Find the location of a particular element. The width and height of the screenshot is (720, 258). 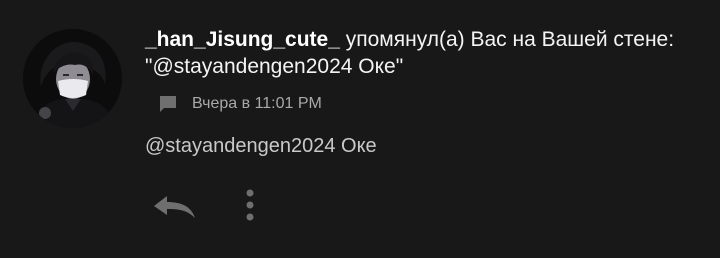

notification-meta: Вчера в 11:01 PM is located at coordinates (240, 104).